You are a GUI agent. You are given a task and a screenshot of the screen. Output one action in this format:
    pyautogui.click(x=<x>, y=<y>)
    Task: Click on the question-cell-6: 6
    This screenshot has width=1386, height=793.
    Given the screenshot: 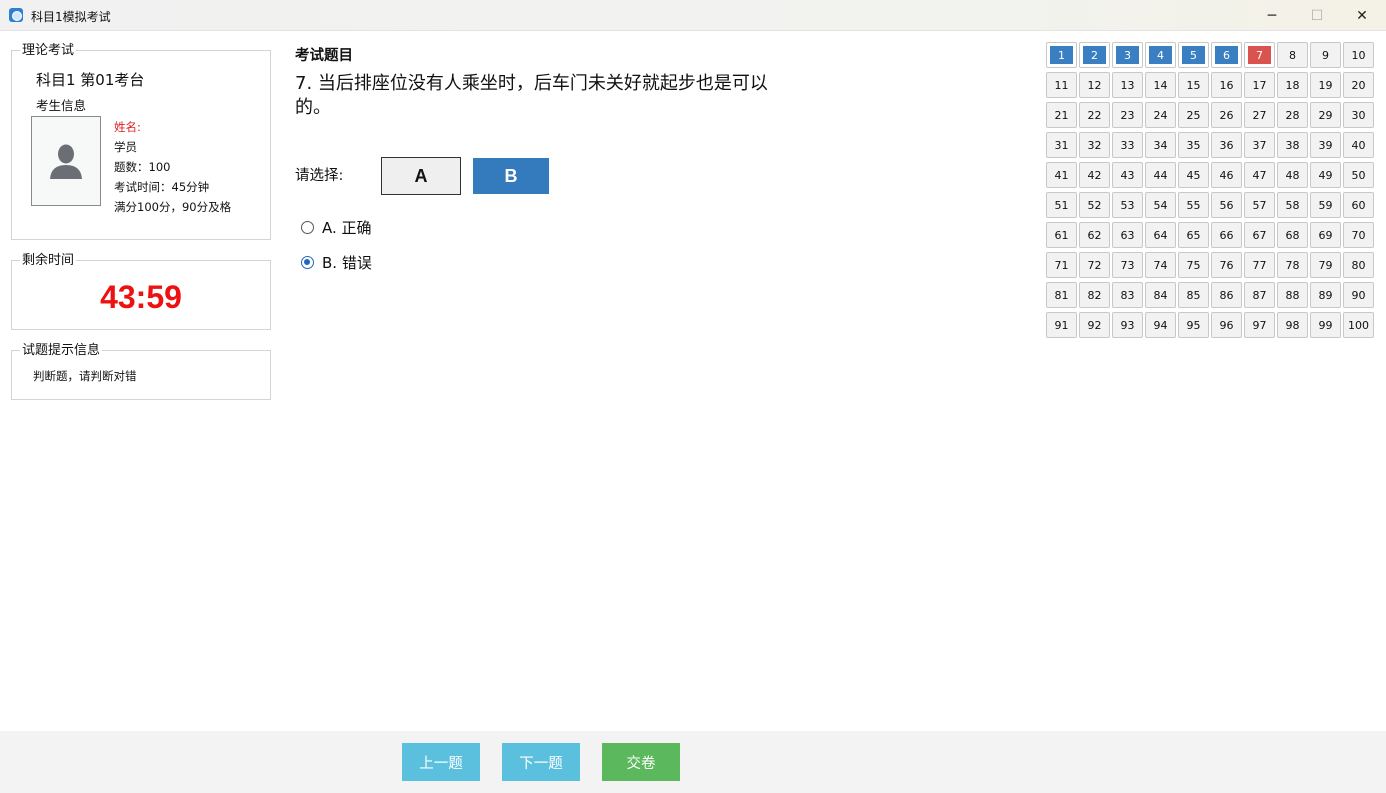 What is the action you would take?
    pyautogui.click(x=1226, y=55)
    